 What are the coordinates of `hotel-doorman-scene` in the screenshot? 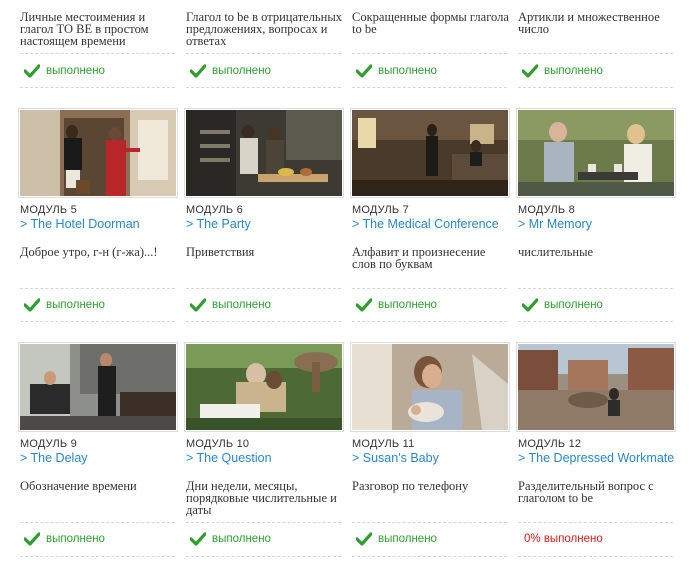 It's located at (98, 153).